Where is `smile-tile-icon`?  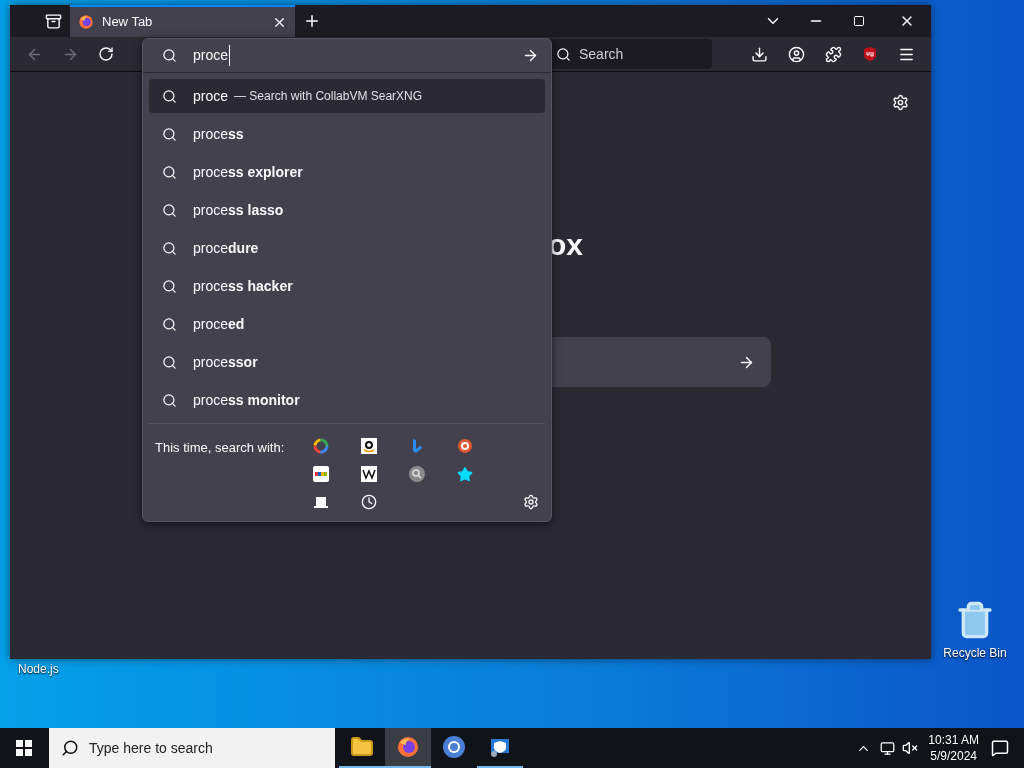
smile-tile-icon is located at coordinates (369, 446).